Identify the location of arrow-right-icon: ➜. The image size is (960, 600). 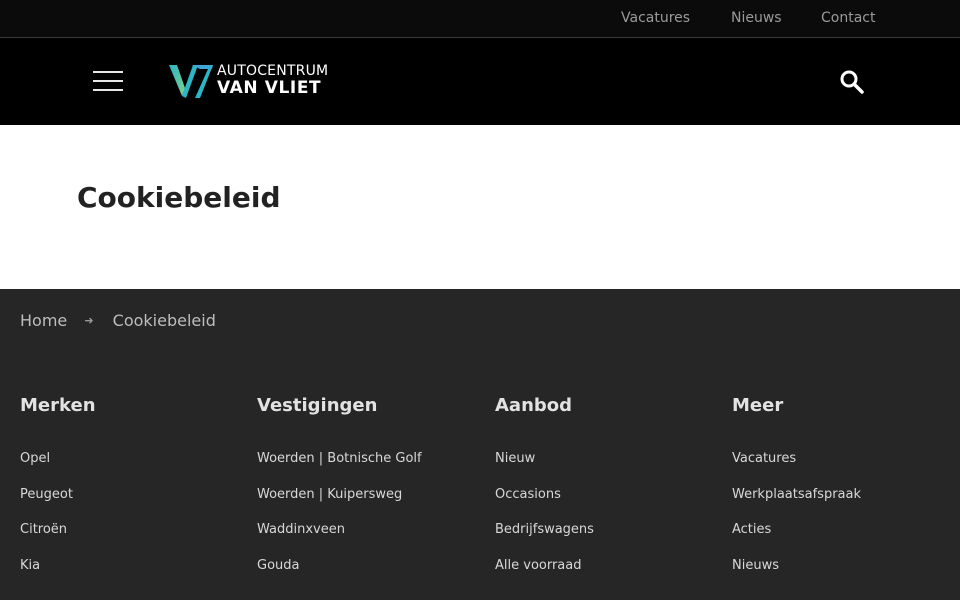
(89, 320).